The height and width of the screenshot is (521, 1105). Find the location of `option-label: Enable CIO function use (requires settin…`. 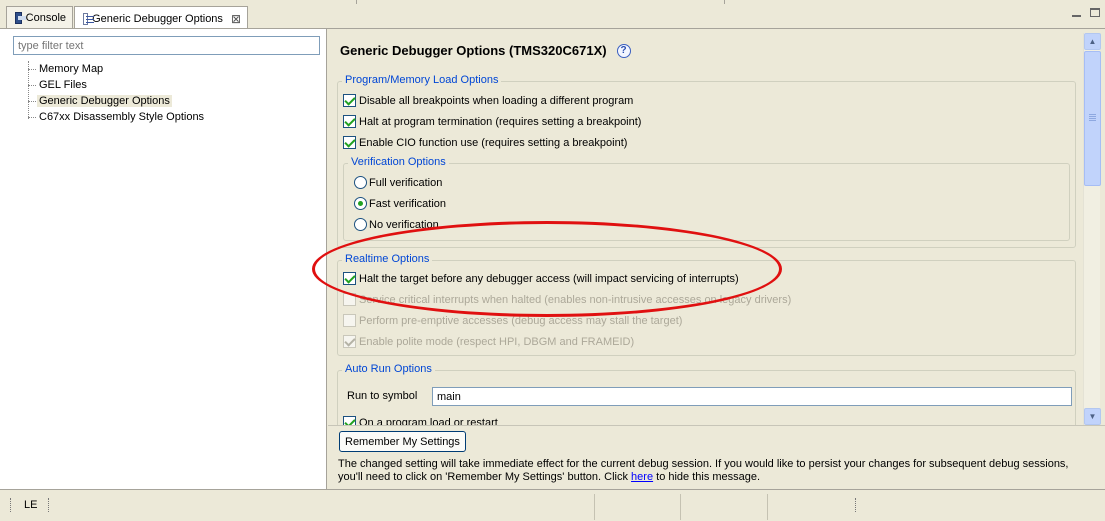

option-label: Enable CIO function use (requires settin… is located at coordinates (493, 142).